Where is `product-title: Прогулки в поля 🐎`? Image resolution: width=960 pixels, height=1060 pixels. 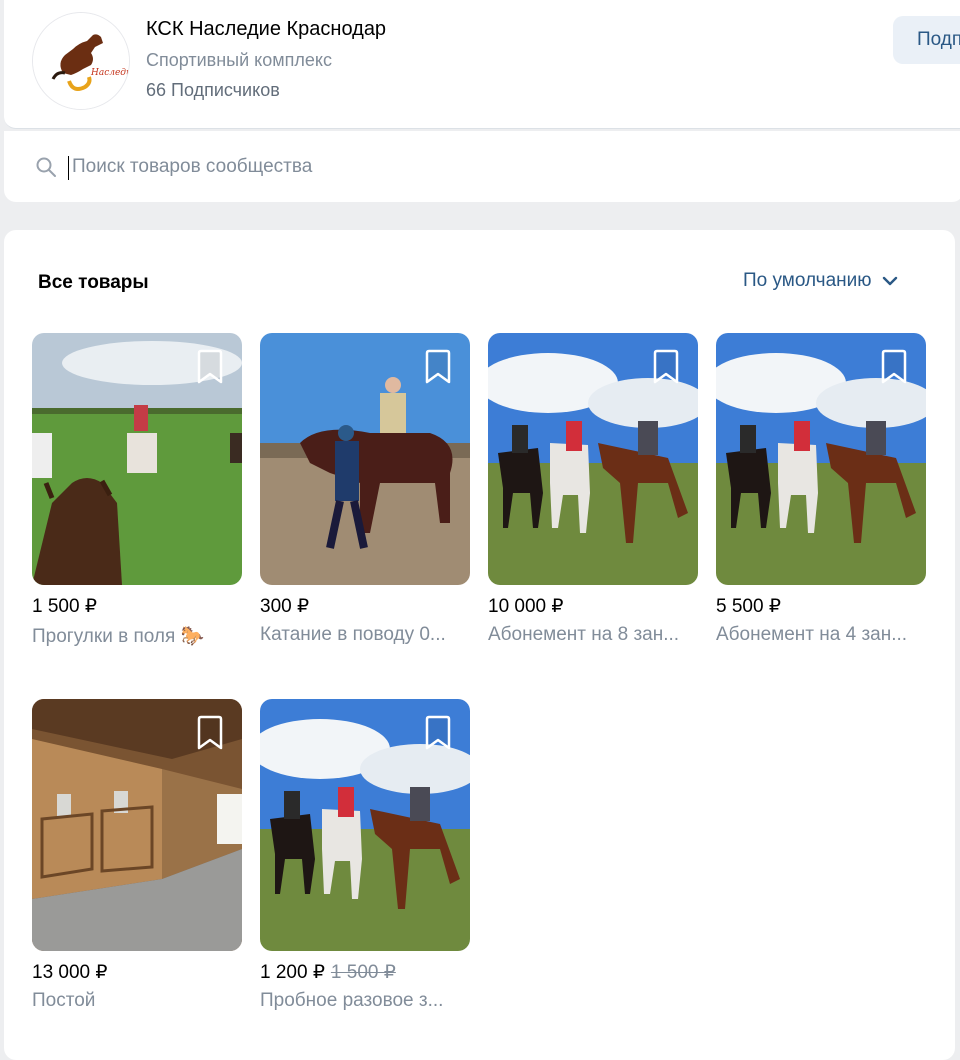 product-title: Прогулки в поля 🐎 is located at coordinates (137, 636).